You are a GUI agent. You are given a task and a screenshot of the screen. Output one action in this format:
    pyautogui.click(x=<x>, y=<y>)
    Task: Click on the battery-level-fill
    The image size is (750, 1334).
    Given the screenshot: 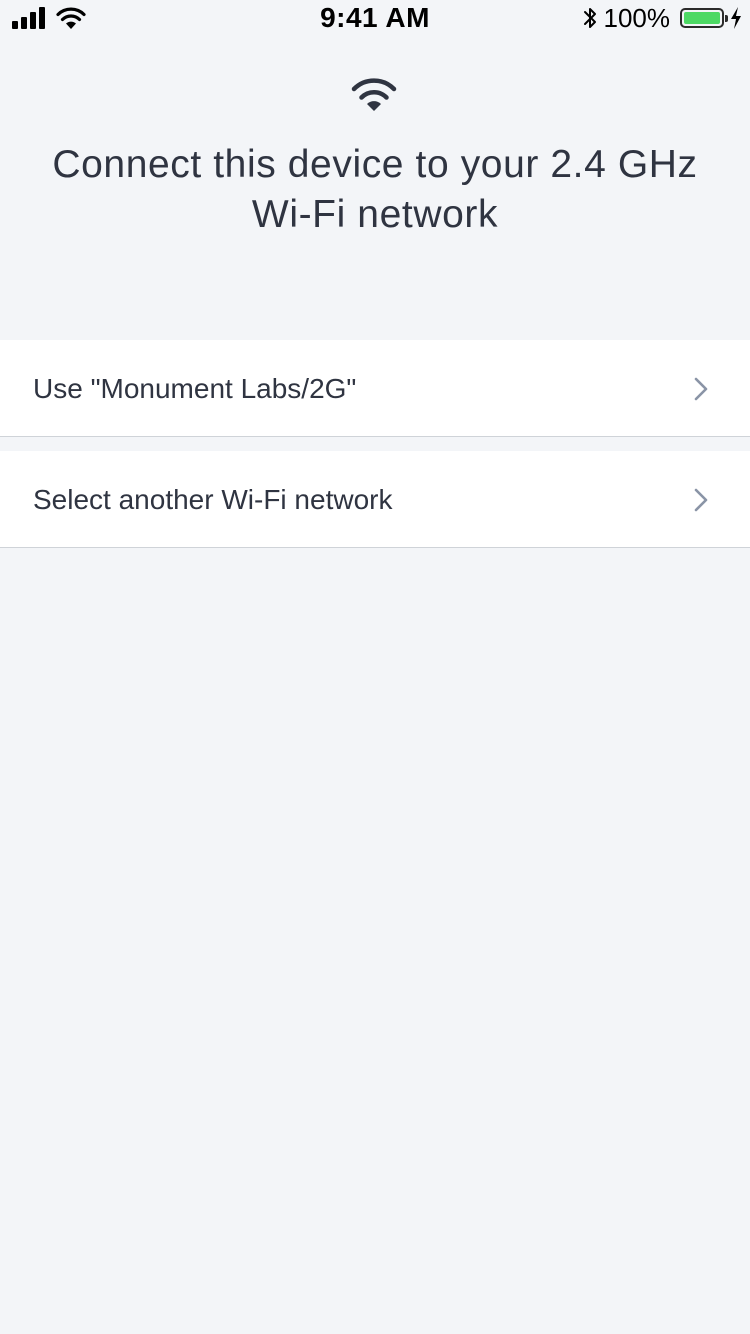 What is the action you would take?
    pyautogui.click(x=702, y=18)
    